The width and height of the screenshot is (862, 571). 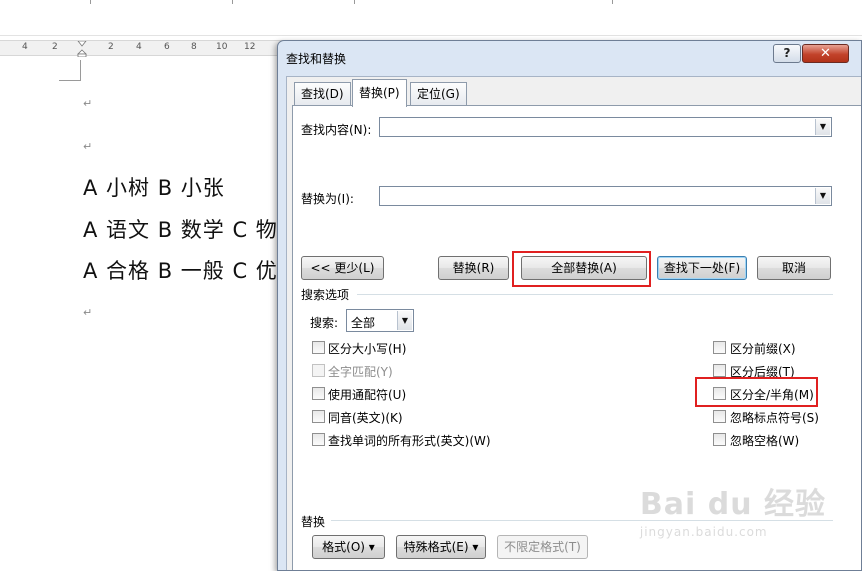 What do you see at coordinates (605, 196) in the screenshot?
I see `replace-with-input: ▼` at bounding box center [605, 196].